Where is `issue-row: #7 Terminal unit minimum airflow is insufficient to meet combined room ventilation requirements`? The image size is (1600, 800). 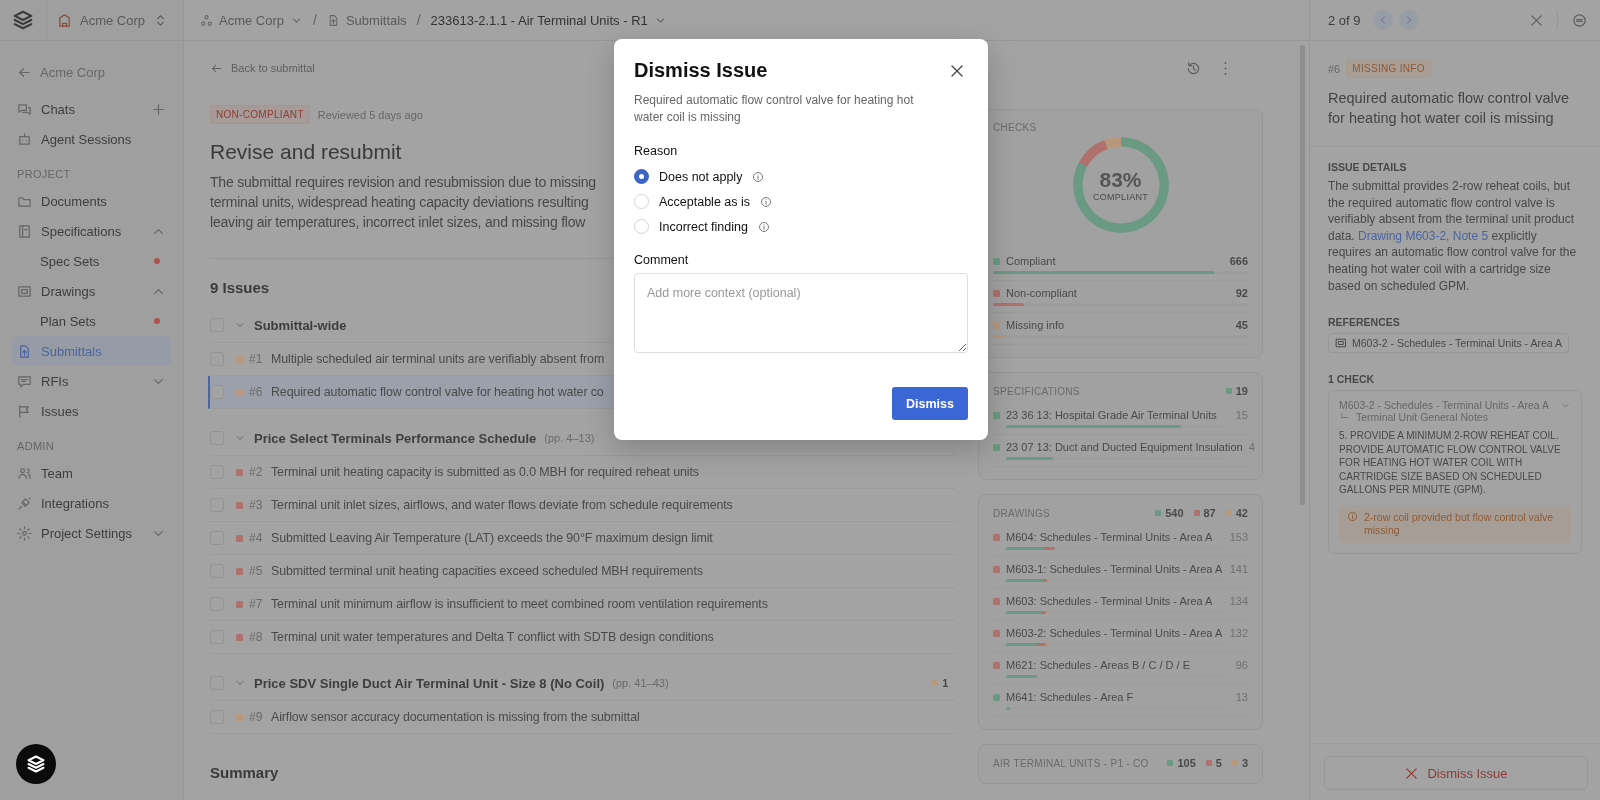
issue-row: #7 Terminal unit minimum airflow is insufficient to meet combined room ventilation requirements is located at coordinates (582, 604).